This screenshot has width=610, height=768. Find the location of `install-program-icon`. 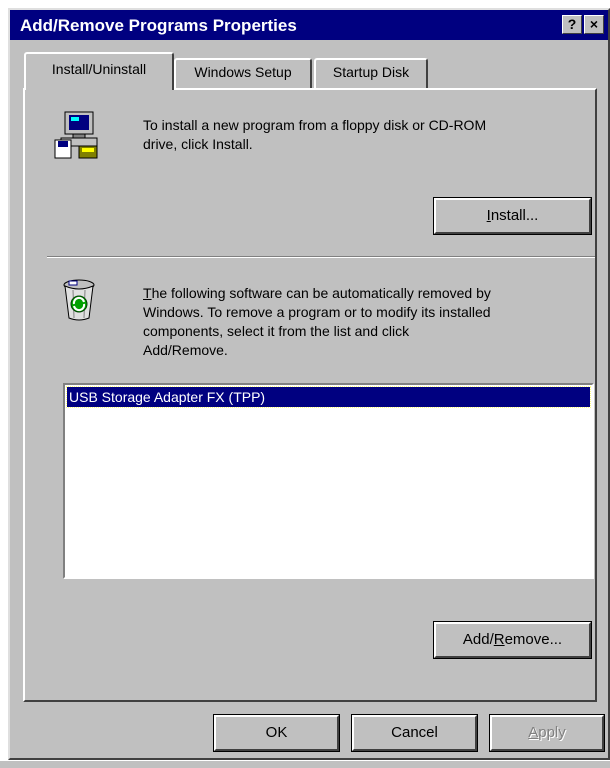

install-program-icon is located at coordinates (76, 135).